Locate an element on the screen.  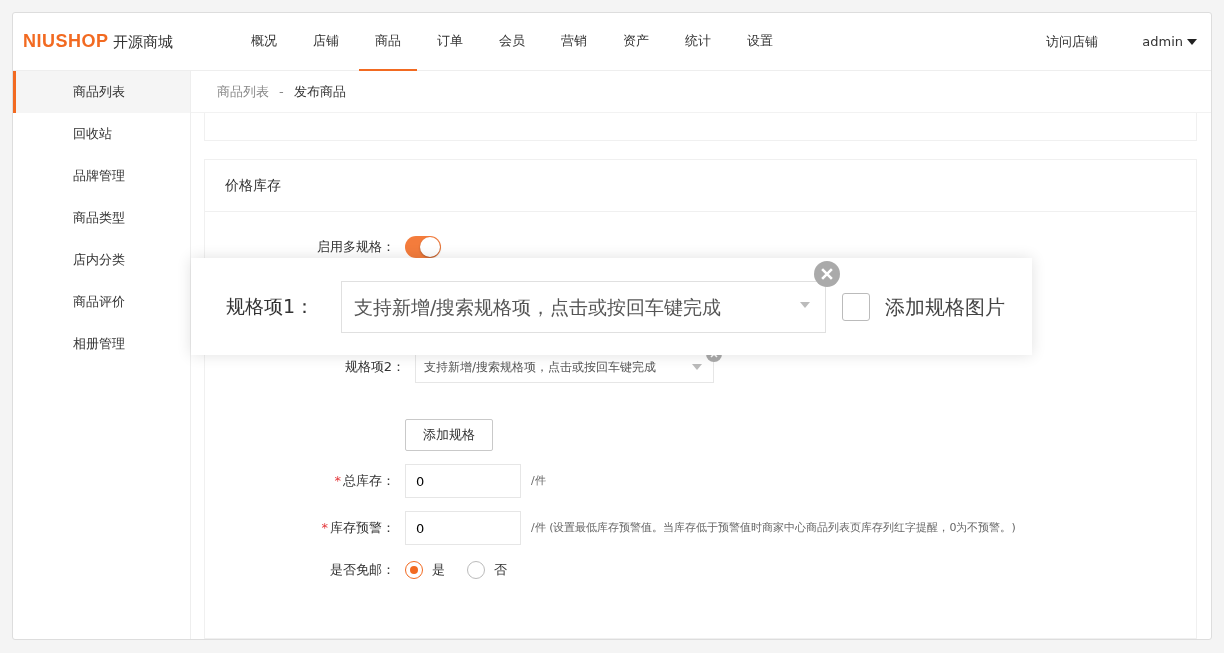
nav-tab: 设置 is located at coordinates (760, 42).